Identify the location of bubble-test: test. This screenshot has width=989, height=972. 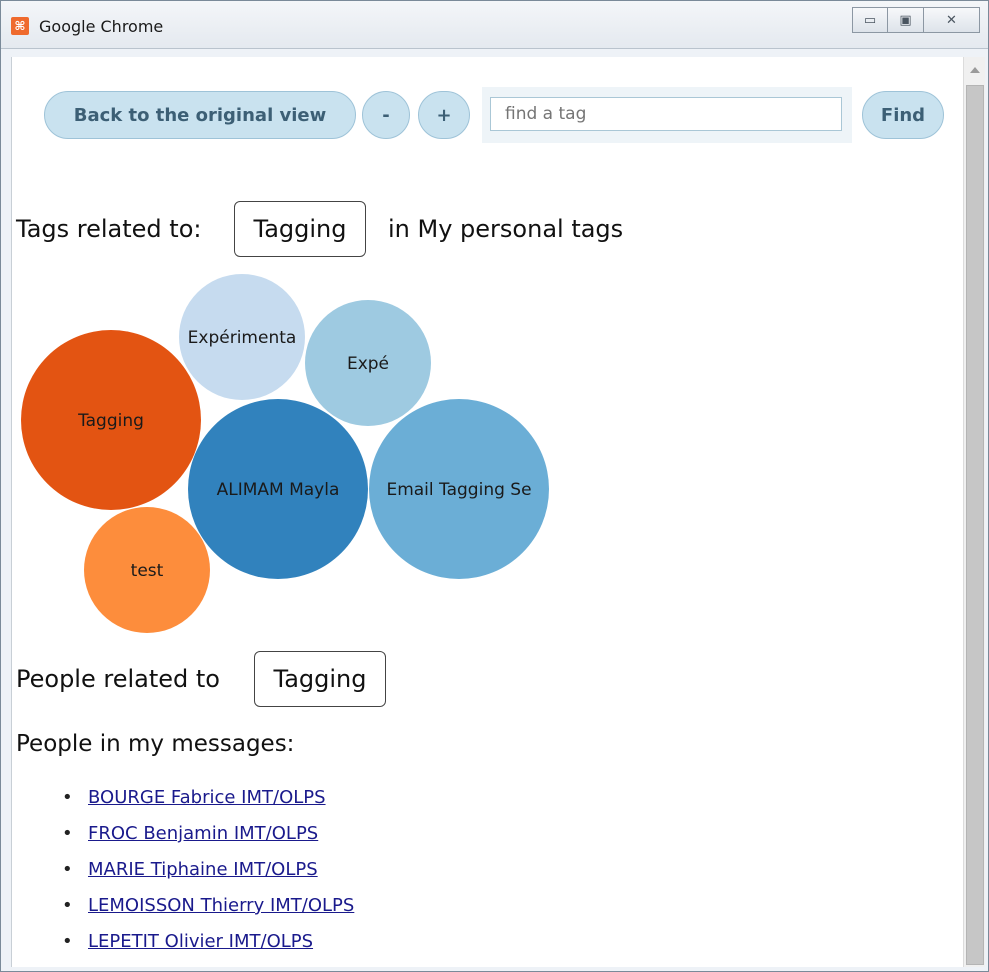
(147, 570).